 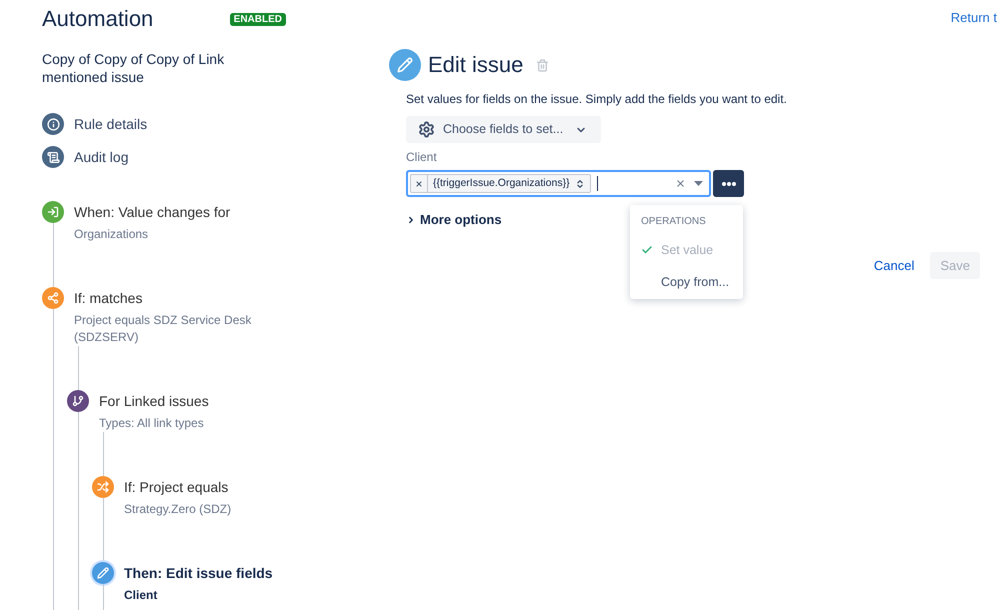 I want to click on rule-step-title: Then: Edit issue fields, so click(x=198, y=573).